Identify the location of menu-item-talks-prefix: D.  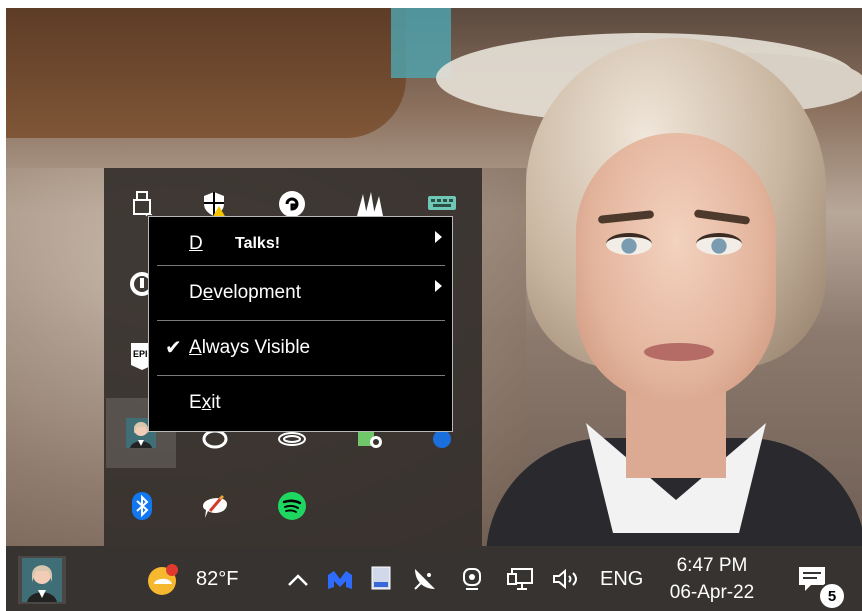
(196, 243).